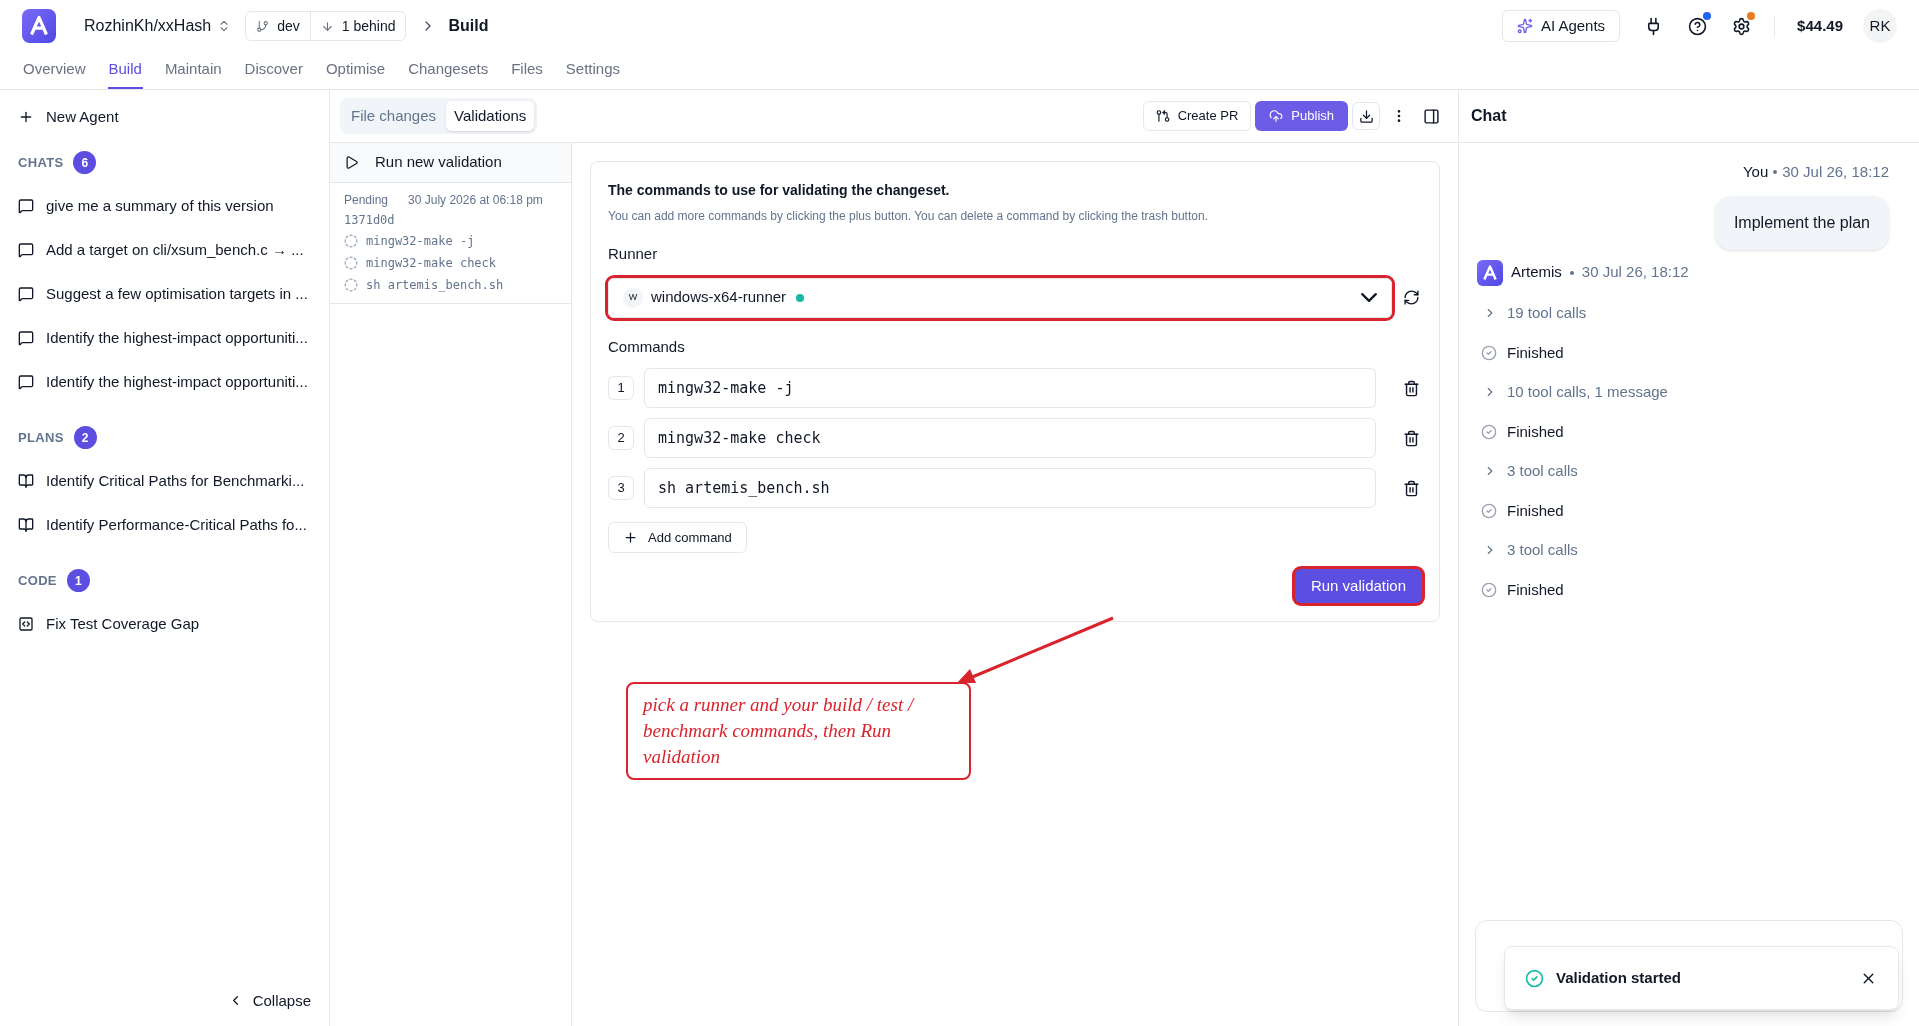 The image size is (1919, 1026). Describe the element at coordinates (448, 70) in the screenshot. I see `nav-tab: Changesets` at that location.